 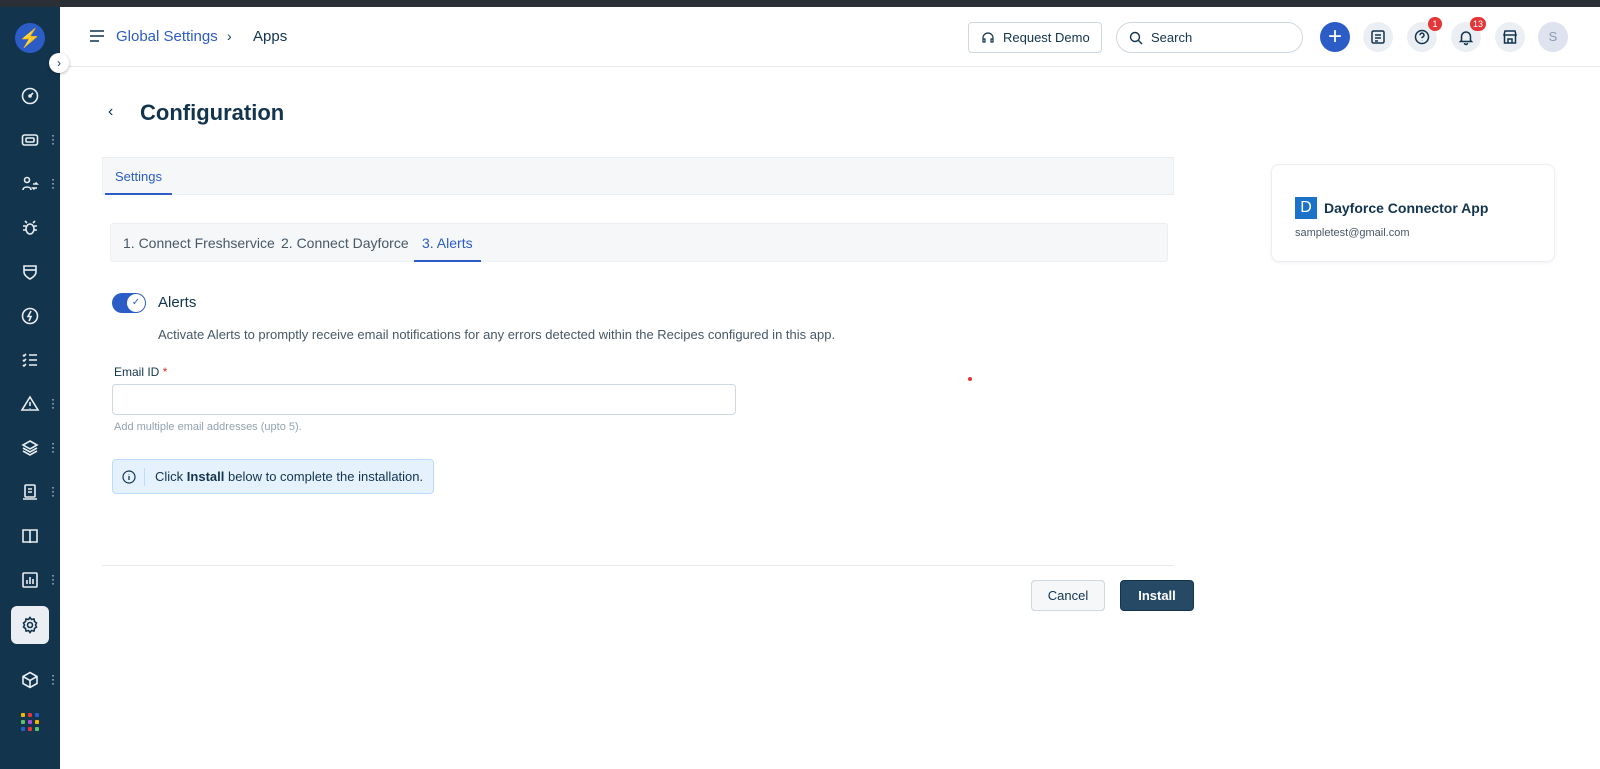 What do you see at coordinates (167, 36) in the screenshot?
I see `breadcrumb-global-settings: Global Settings` at bounding box center [167, 36].